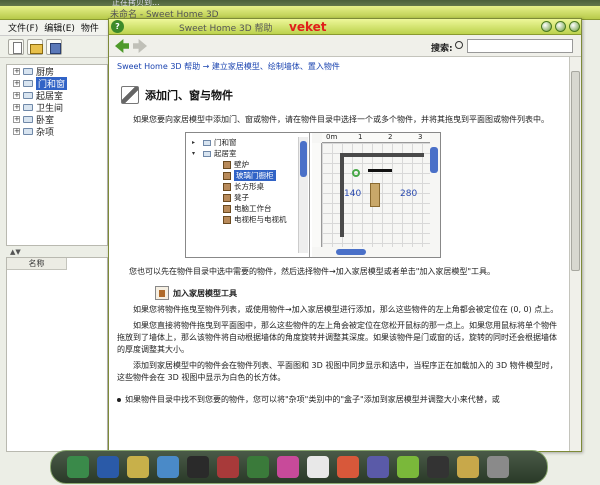  Describe the element at coordinates (108, 467) in the screenshot. I see `monitor-icon` at that location.